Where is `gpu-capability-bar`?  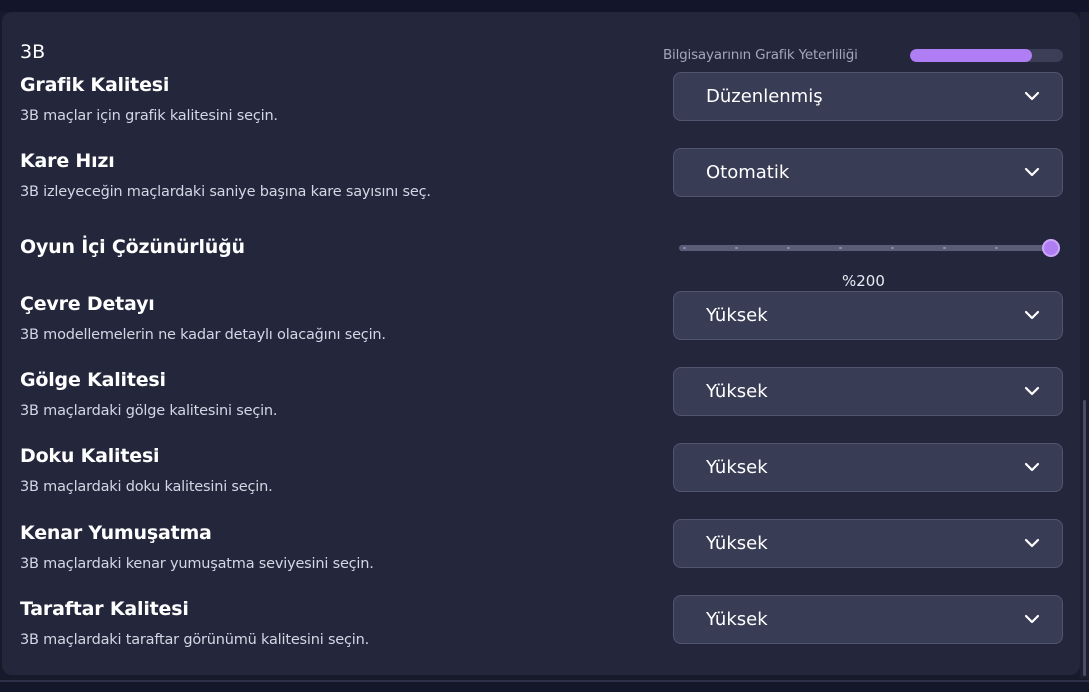 gpu-capability-bar is located at coordinates (986, 55).